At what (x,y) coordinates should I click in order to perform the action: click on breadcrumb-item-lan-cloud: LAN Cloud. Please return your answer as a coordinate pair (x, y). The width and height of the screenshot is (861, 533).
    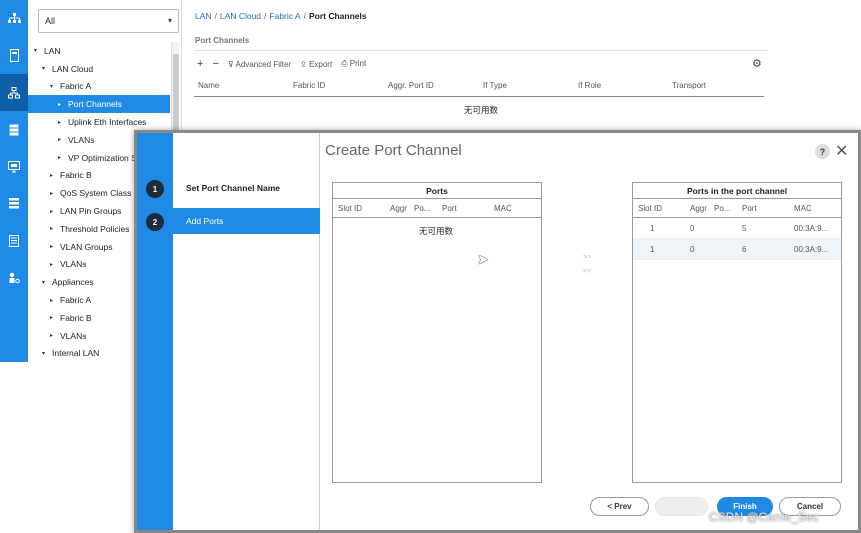
    Looking at the image, I should click on (240, 16).